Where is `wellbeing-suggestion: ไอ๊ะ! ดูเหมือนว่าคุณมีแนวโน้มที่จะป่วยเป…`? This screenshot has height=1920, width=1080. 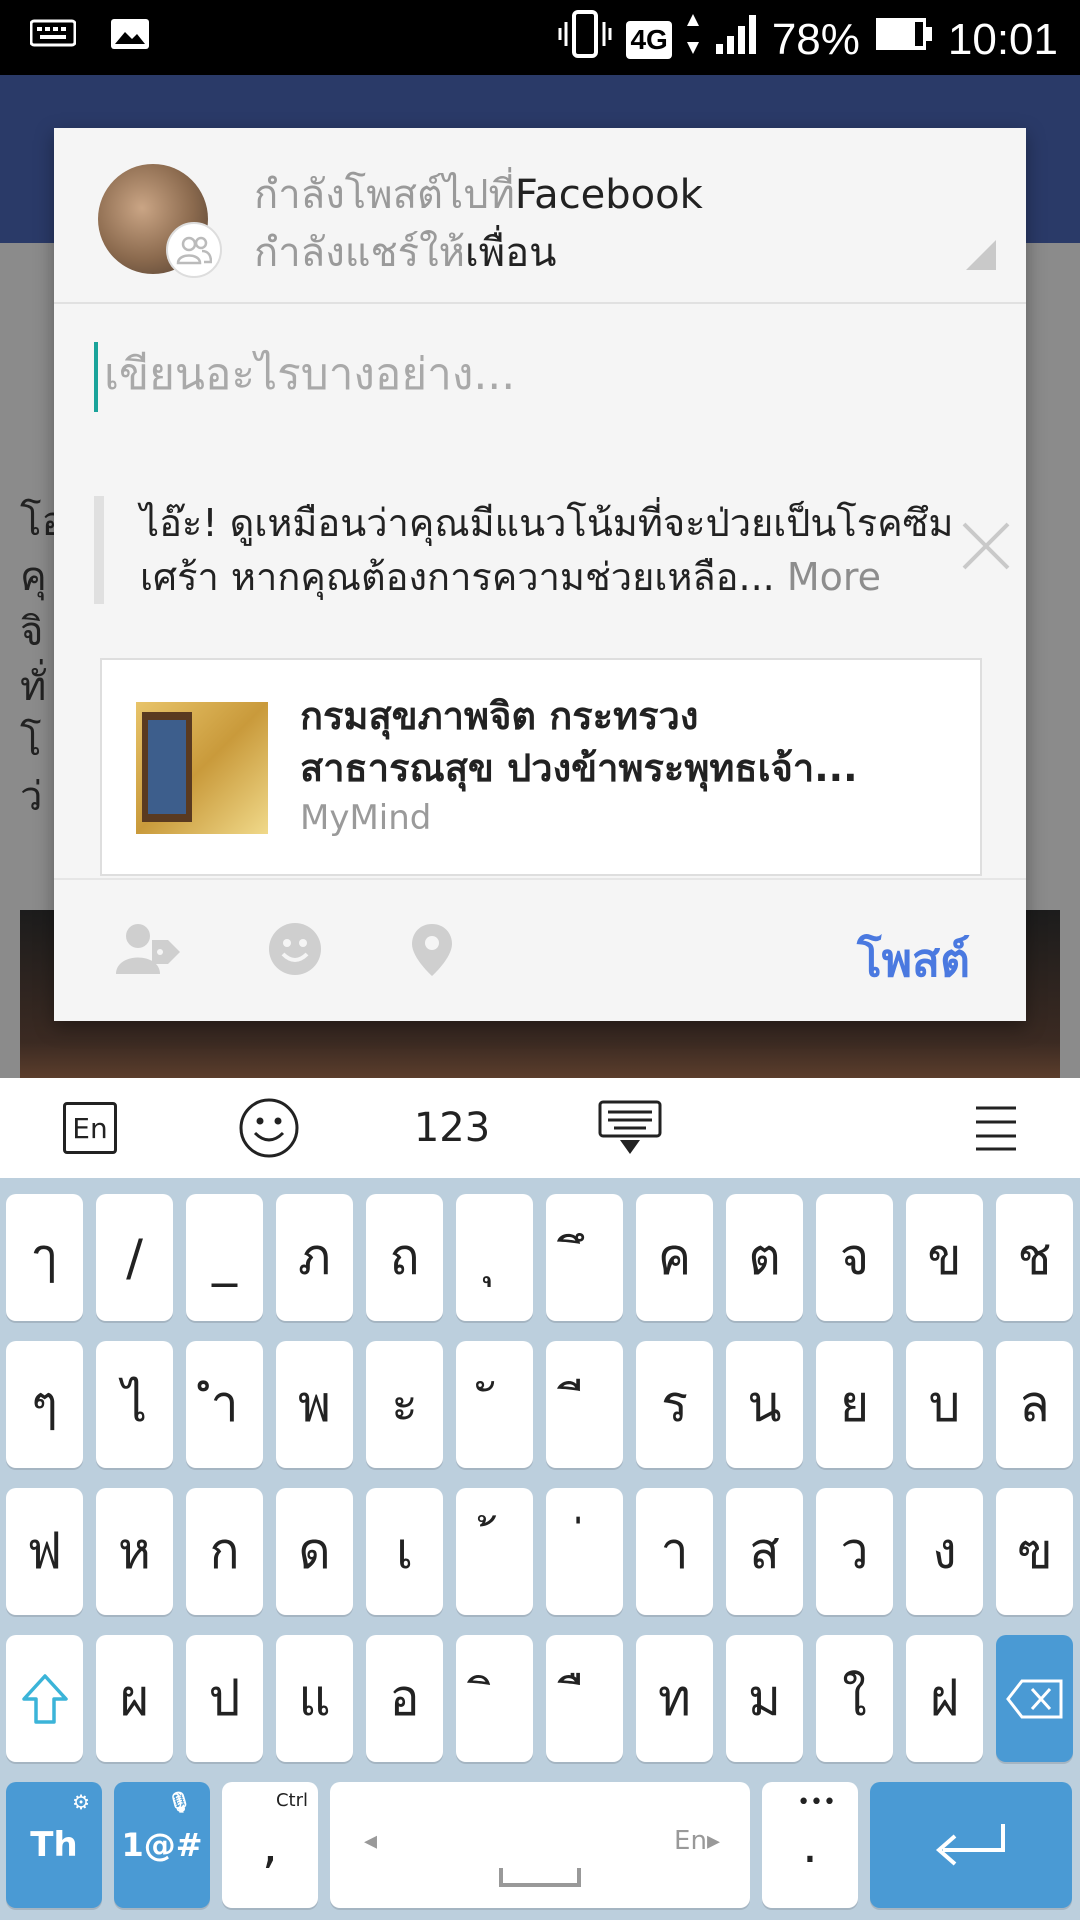 wellbeing-suggestion: ไอ๊ะ! ดูเหมือนว่าคุณมีแนวโน้มที่จะป่วยเป… is located at coordinates (544, 550).